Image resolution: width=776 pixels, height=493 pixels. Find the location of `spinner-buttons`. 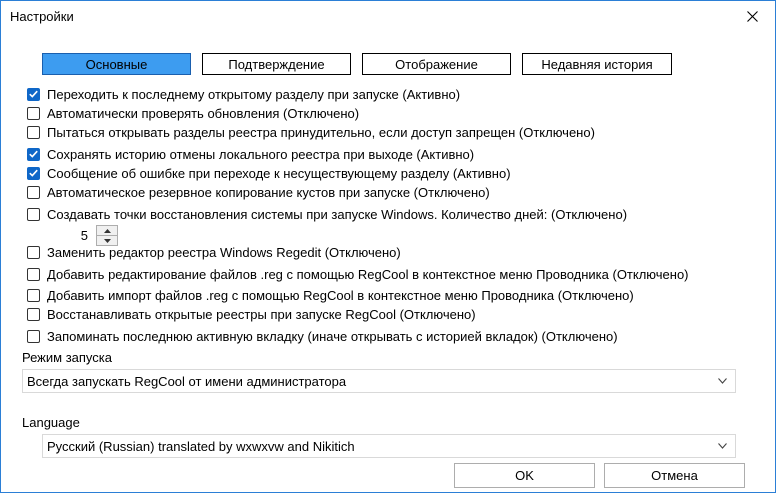

spinner-buttons is located at coordinates (107, 235).